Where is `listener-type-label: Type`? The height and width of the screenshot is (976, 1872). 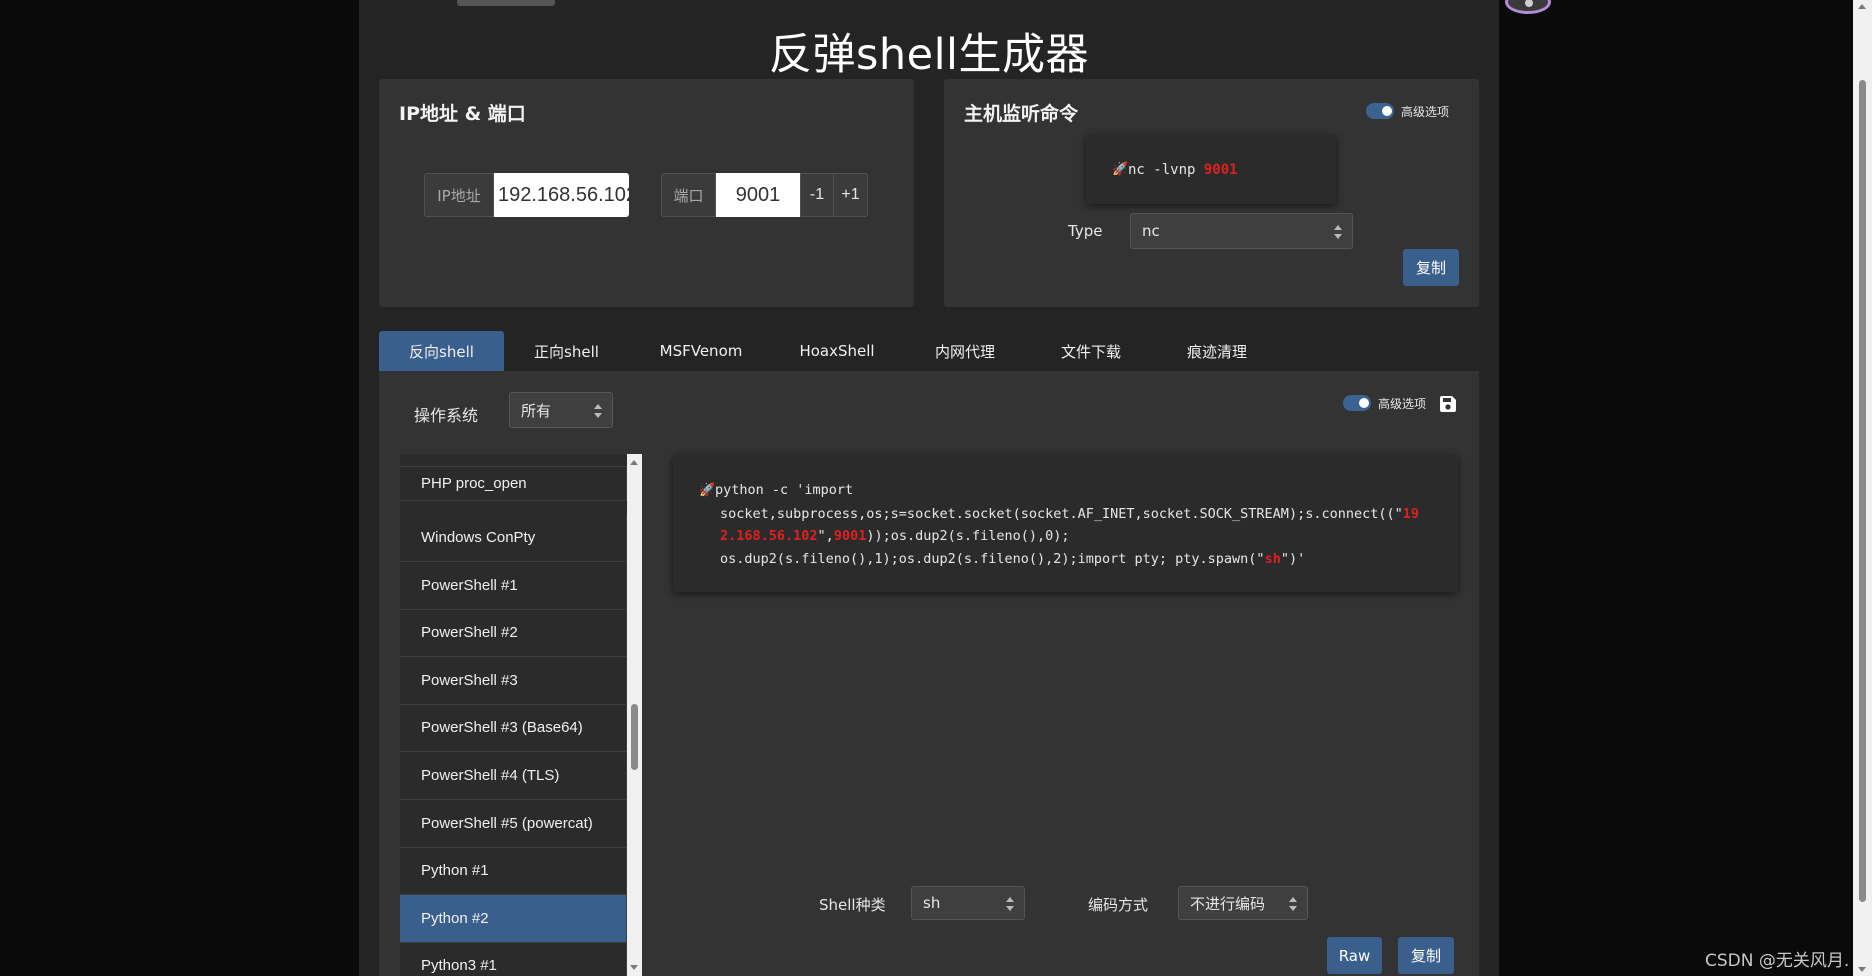
listener-type-label: Type is located at coordinates (1085, 231).